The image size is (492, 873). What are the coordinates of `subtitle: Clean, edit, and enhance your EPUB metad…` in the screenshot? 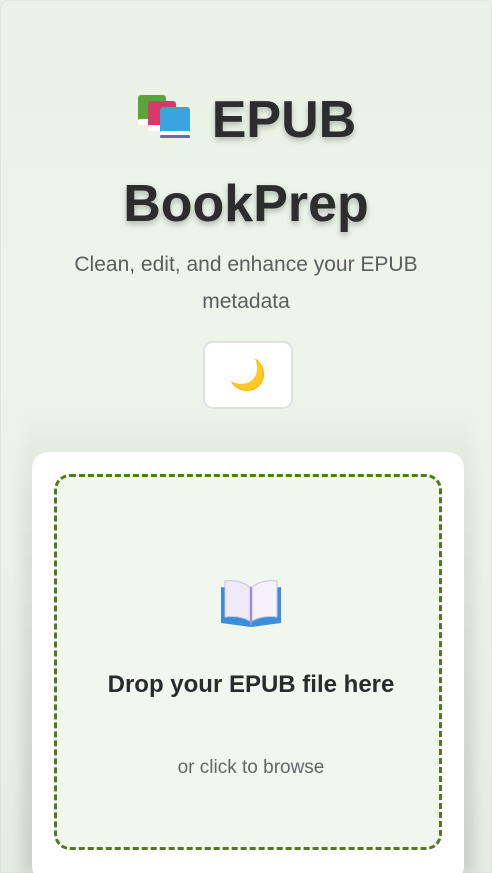 It's located at (246, 283).